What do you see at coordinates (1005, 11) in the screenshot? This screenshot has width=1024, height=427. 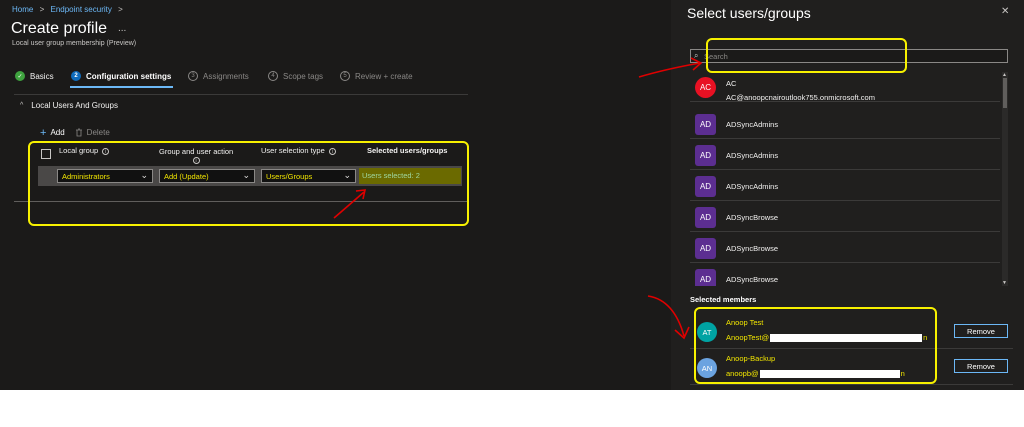 I see `close-icon: ✕` at bounding box center [1005, 11].